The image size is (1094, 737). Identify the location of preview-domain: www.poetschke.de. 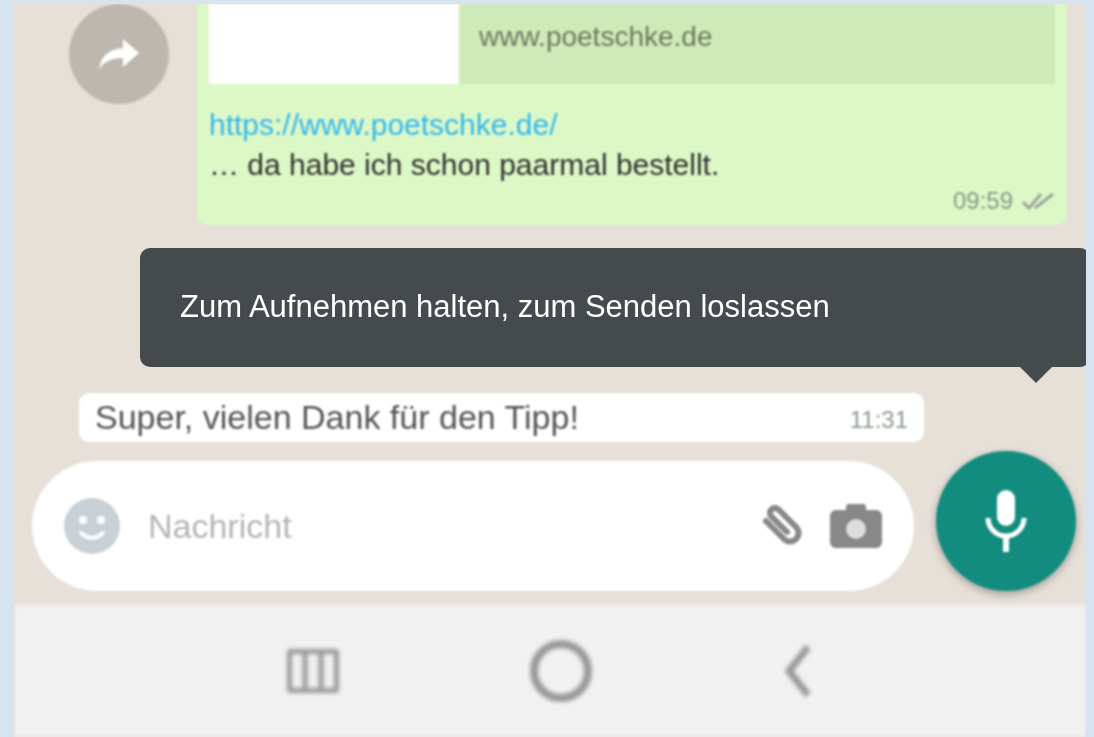
(596, 37).